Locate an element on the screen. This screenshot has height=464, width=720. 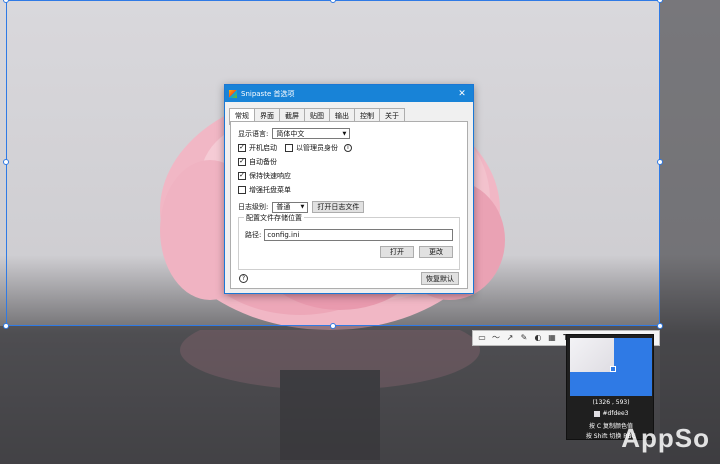
pencil-tool-icon: ✎ is located at coordinates (524, 338).